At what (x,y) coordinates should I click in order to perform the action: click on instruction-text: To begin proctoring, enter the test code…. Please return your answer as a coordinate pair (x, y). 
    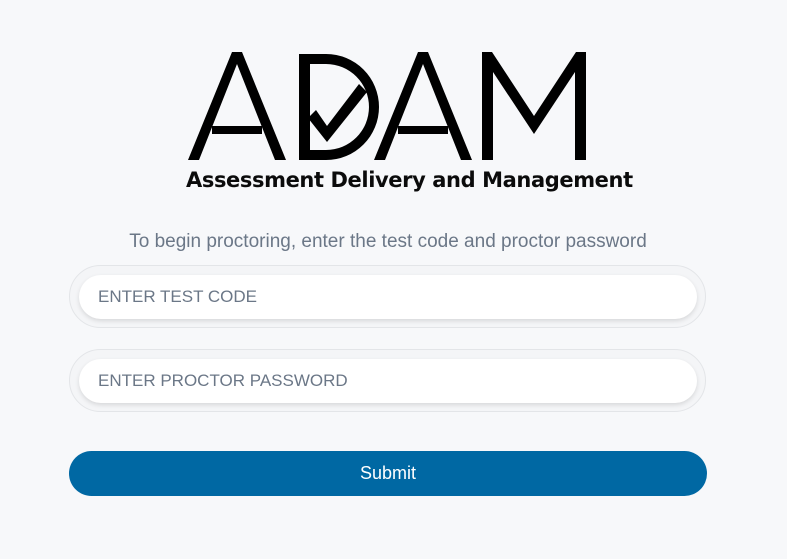
    Looking at the image, I should click on (388, 241).